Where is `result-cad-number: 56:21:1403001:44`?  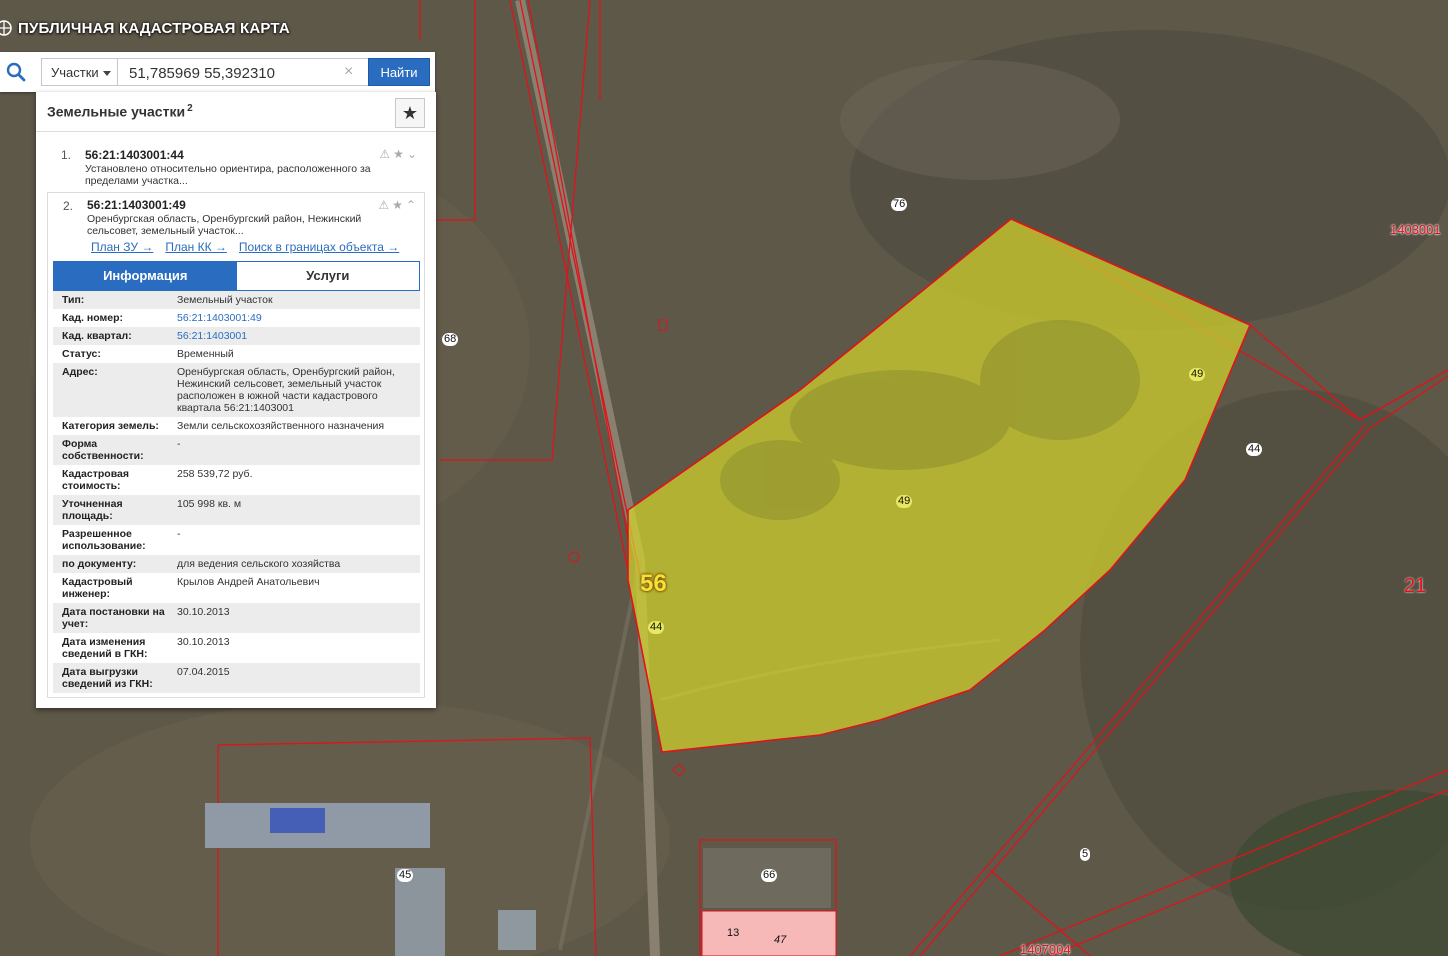 result-cad-number: 56:21:1403001:44 is located at coordinates (134, 155).